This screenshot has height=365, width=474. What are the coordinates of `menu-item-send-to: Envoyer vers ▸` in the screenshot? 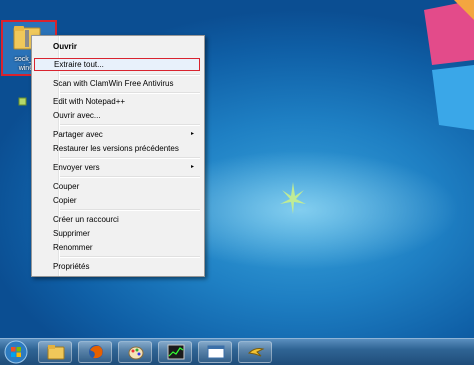 It's located at (117, 167).